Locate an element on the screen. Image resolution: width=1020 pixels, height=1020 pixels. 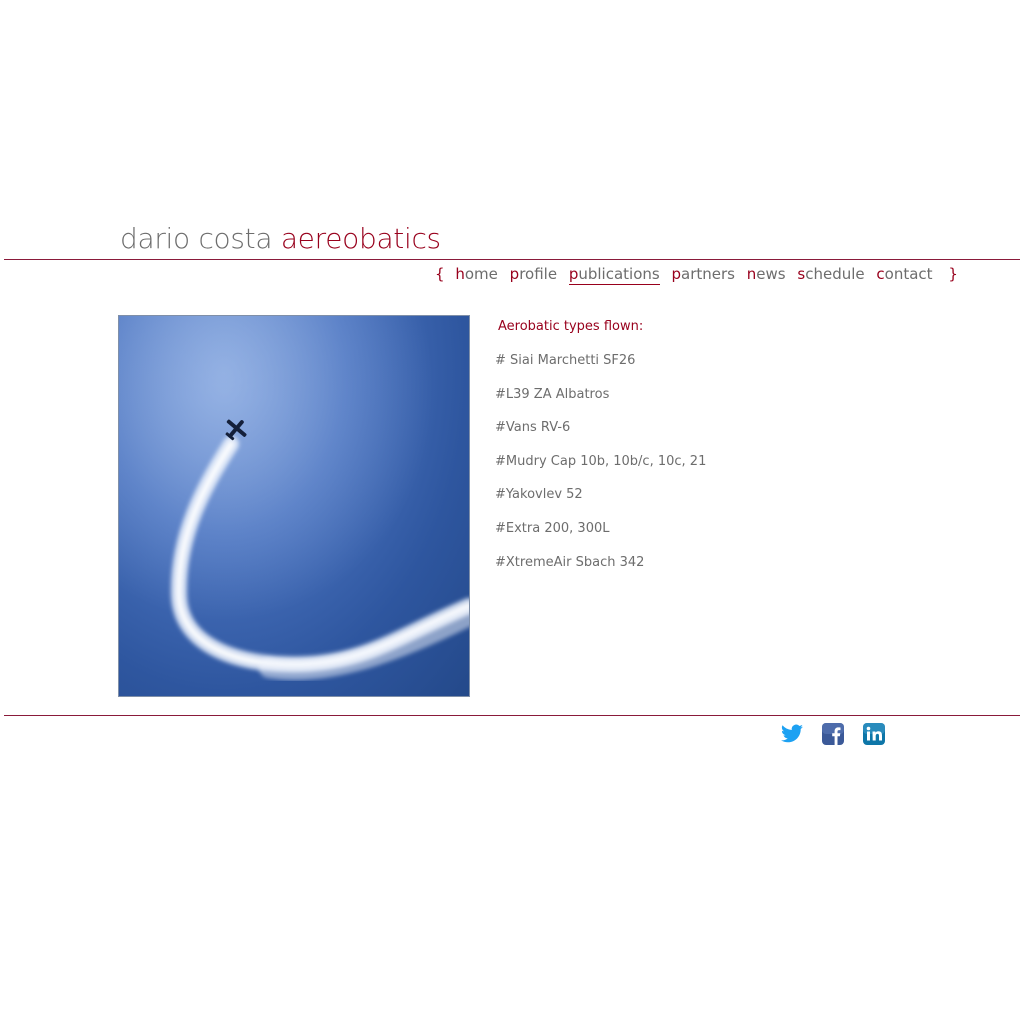
list-item: #L39 ZA Albatros is located at coordinates (552, 394).